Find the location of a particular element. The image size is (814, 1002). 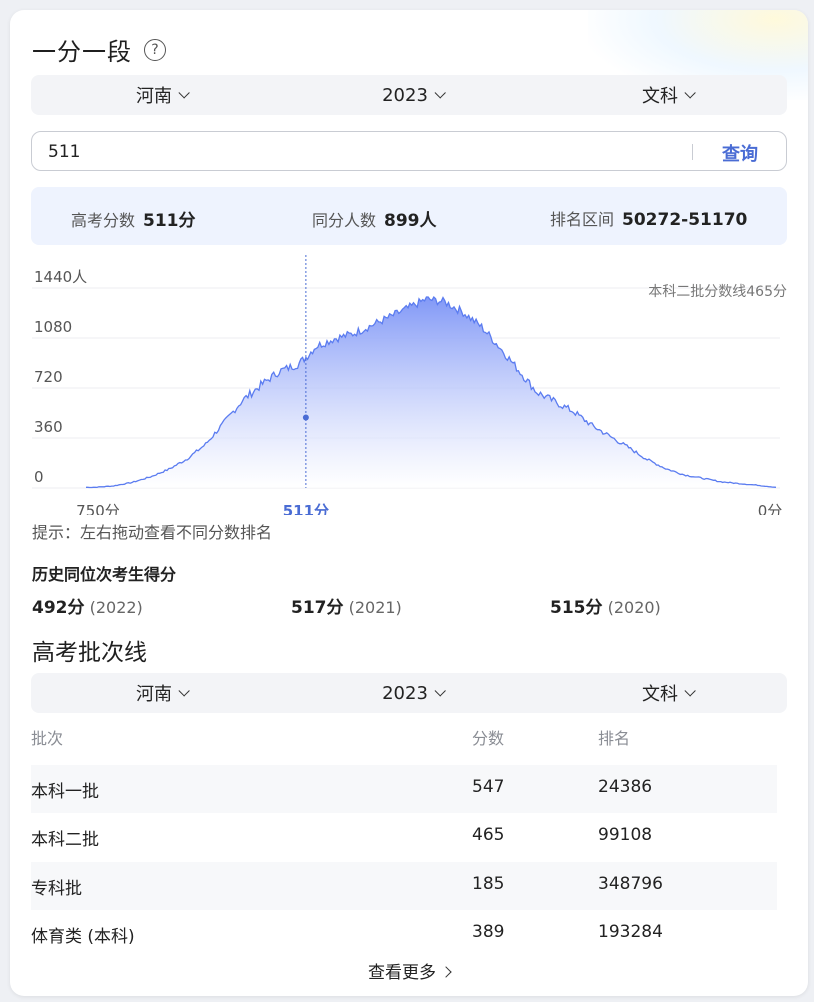

rank-range-value: 50272-51170 is located at coordinates (685, 220).